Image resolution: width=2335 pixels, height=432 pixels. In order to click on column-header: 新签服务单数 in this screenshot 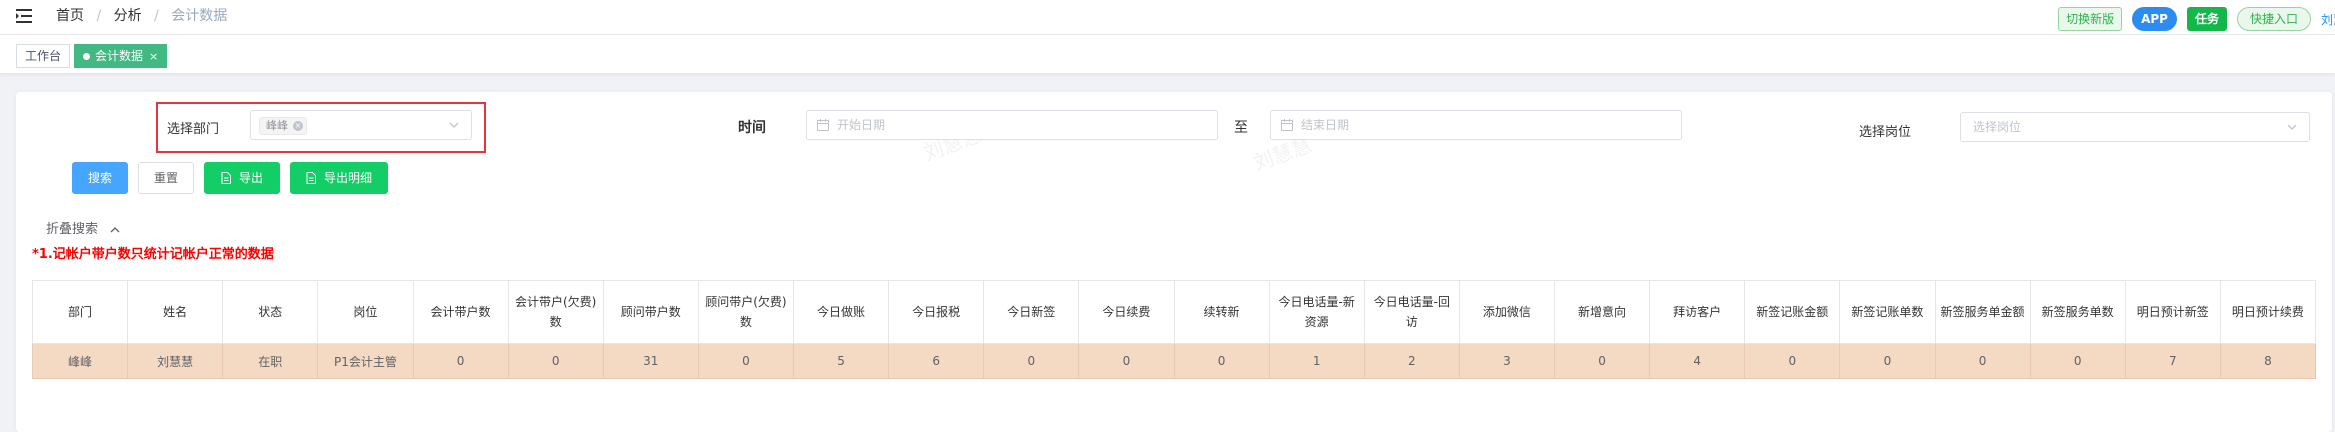, I will do `click(2077, 312)`.